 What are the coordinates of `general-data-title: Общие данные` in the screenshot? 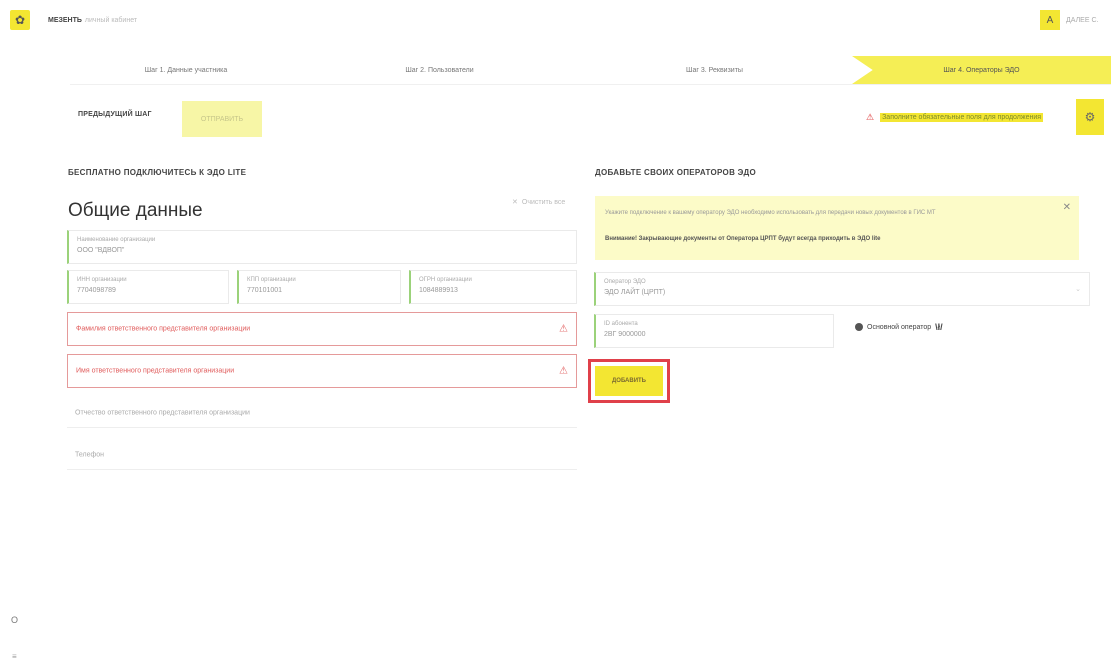 It's located at (135, 210).